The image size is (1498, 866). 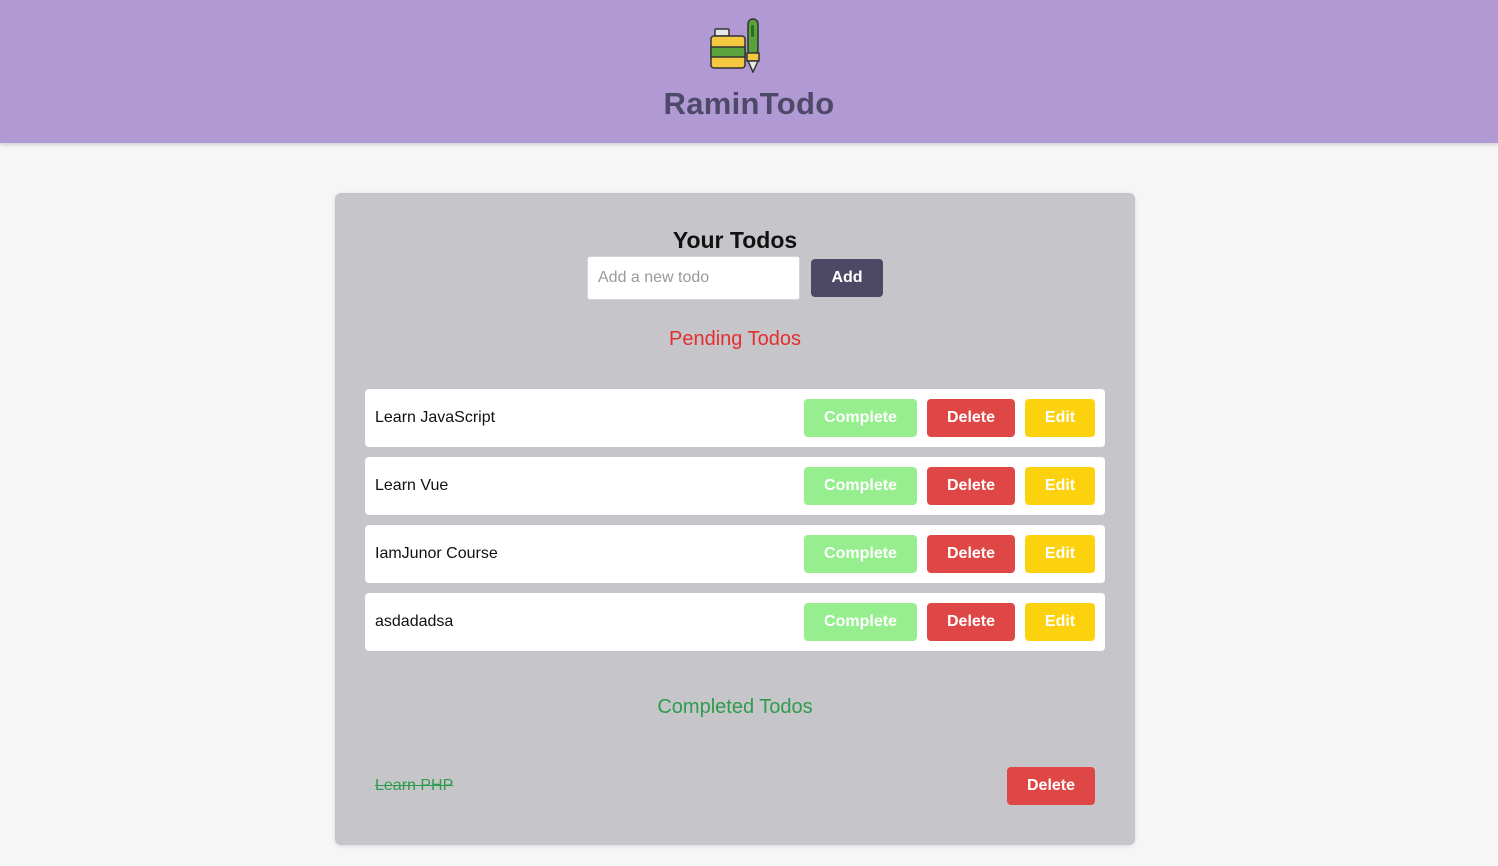 I want to click on pending-todo-item: asdadadsa Complete Delete Edit, so click(x=735, y=622).